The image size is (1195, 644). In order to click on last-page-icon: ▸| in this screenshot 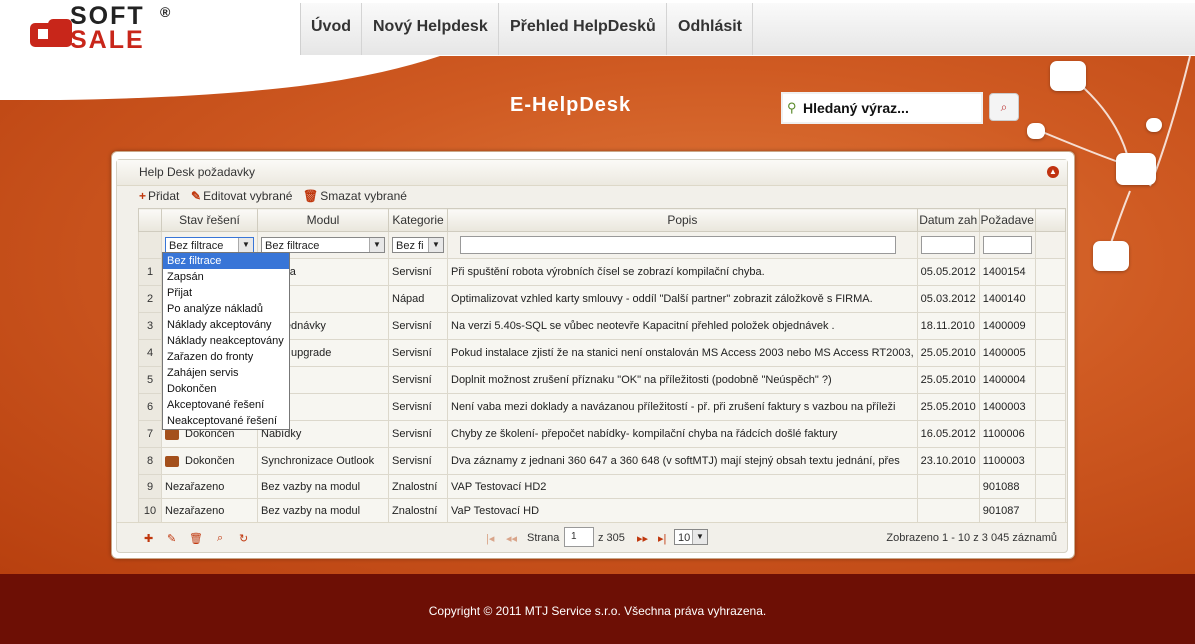, I will do `click(662, 538)`.